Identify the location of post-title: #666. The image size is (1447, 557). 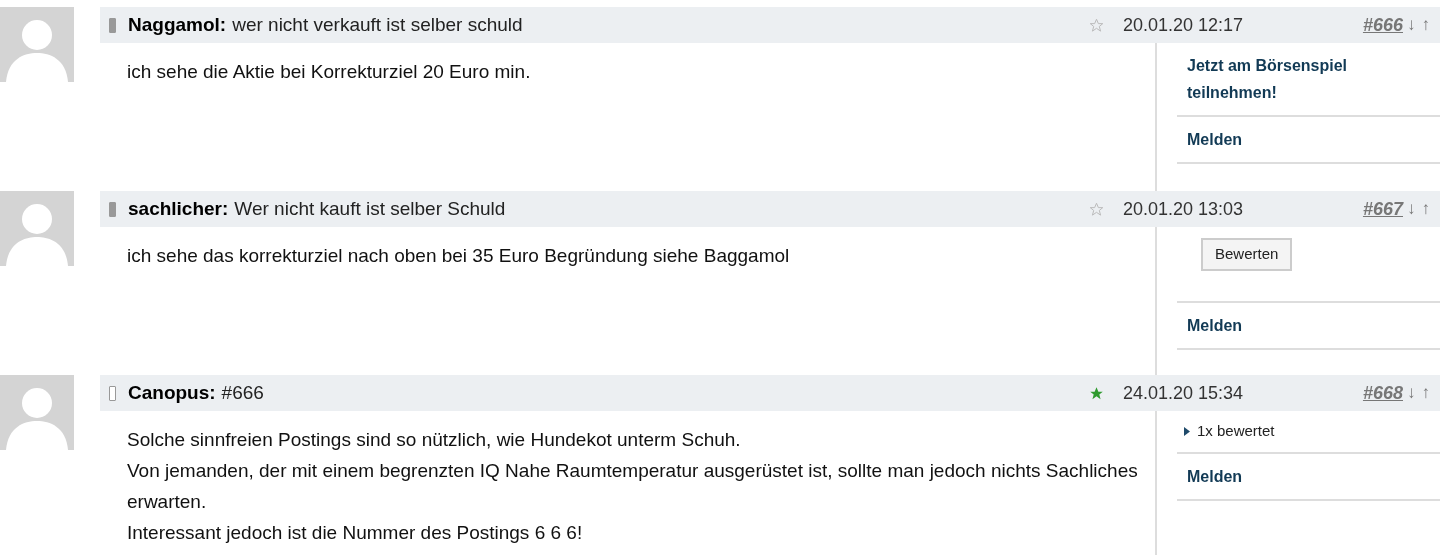
(242, 392).